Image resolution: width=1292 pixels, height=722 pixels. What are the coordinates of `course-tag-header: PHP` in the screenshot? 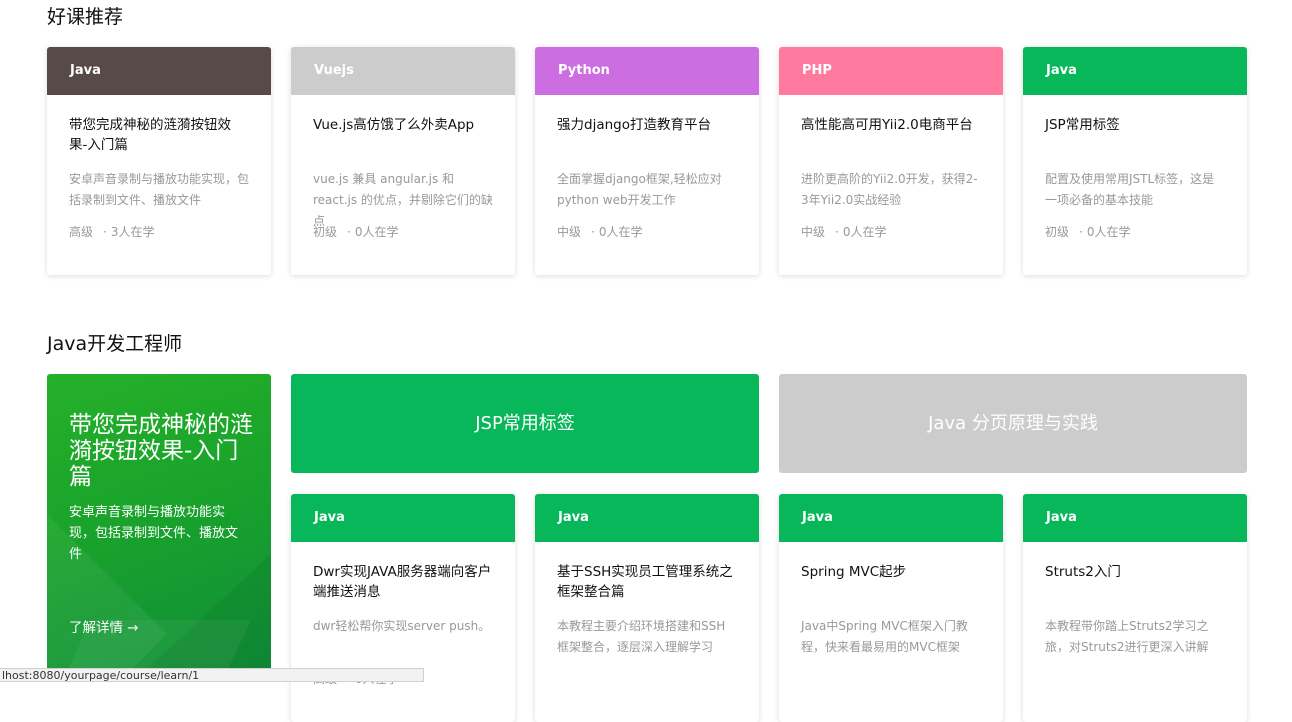 It's located at (891, 71).